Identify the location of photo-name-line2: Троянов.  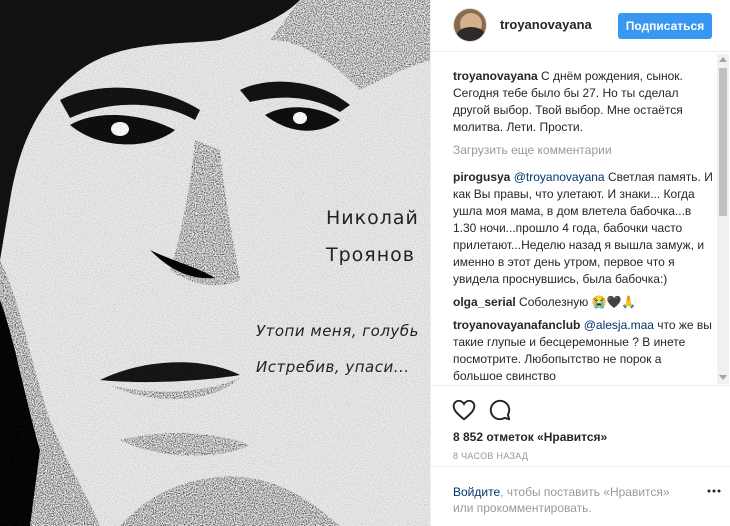
(370, 255).